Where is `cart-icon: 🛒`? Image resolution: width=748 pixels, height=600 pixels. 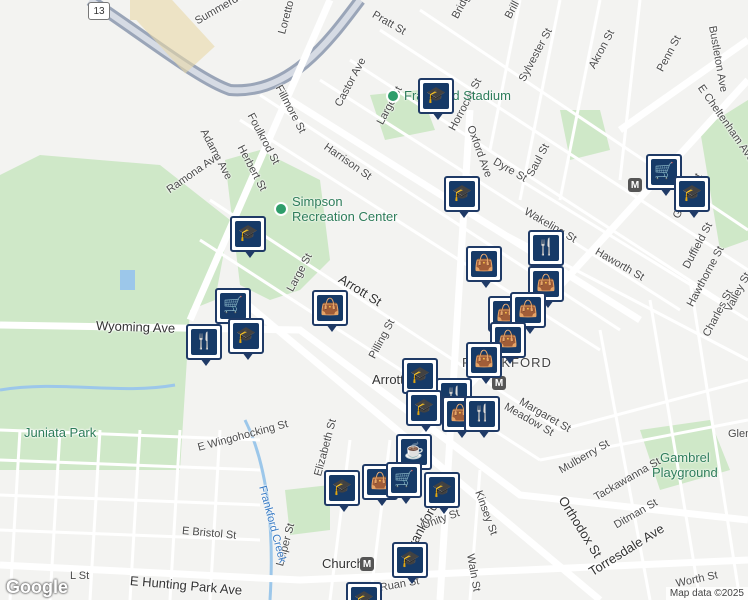
cart-icon: 🛒 is located at coordinates (404, 483).